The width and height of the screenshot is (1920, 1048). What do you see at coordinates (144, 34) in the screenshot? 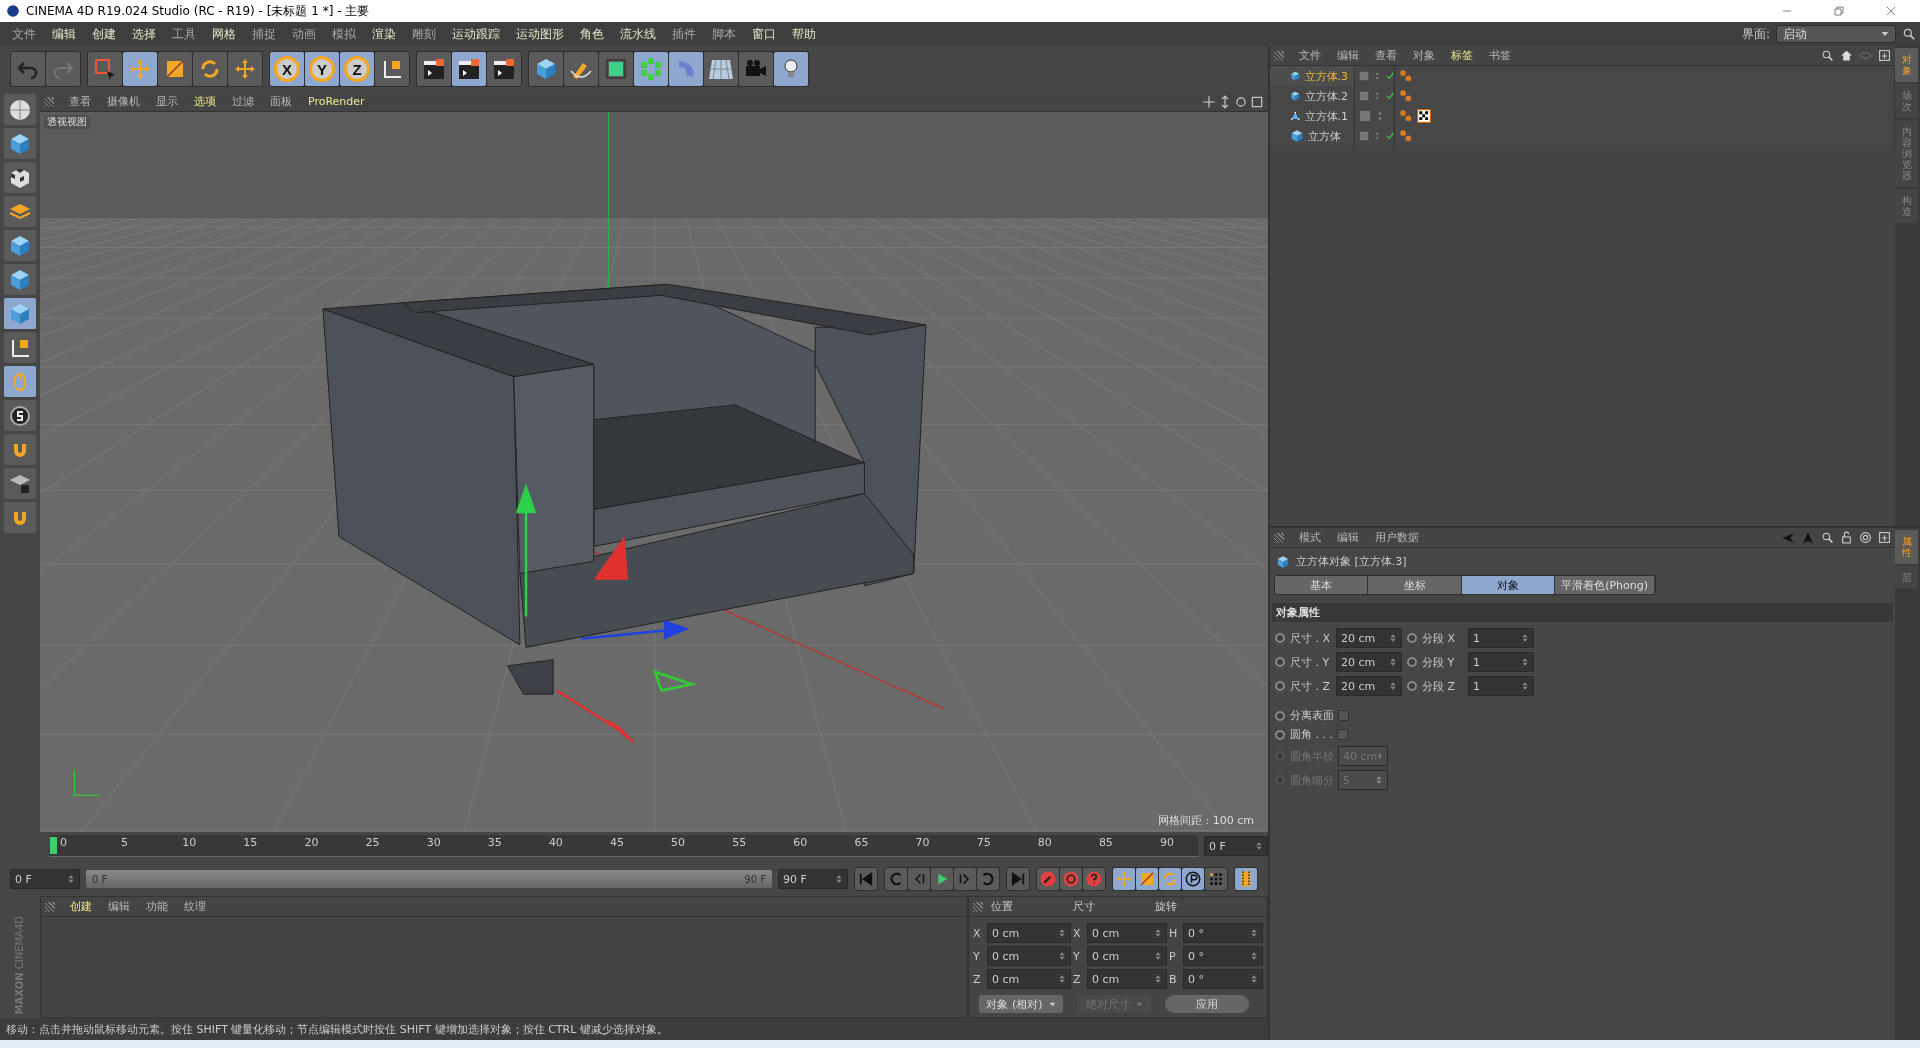
I see `menu-item: 选择` at bounding box center [144, 34].